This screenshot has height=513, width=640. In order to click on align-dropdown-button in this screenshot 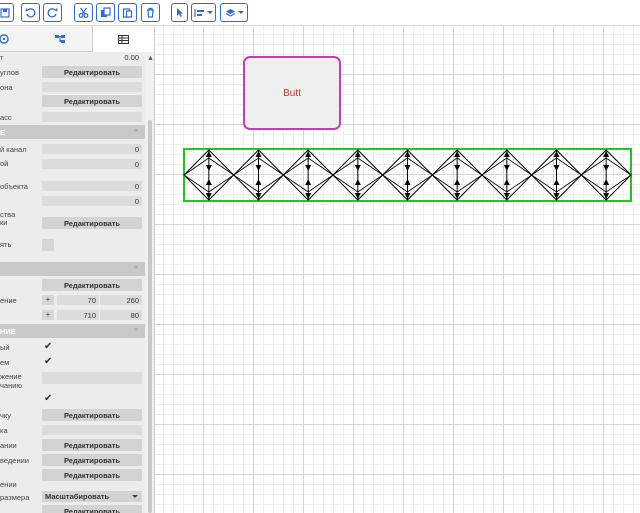, I will do `click(203, 12)`.